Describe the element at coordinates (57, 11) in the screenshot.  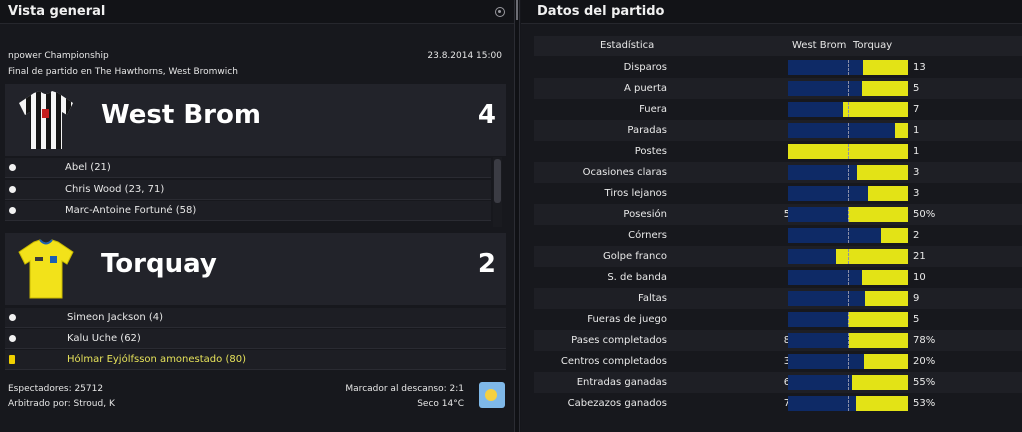
I see `overview-title: Vista general` at that location.